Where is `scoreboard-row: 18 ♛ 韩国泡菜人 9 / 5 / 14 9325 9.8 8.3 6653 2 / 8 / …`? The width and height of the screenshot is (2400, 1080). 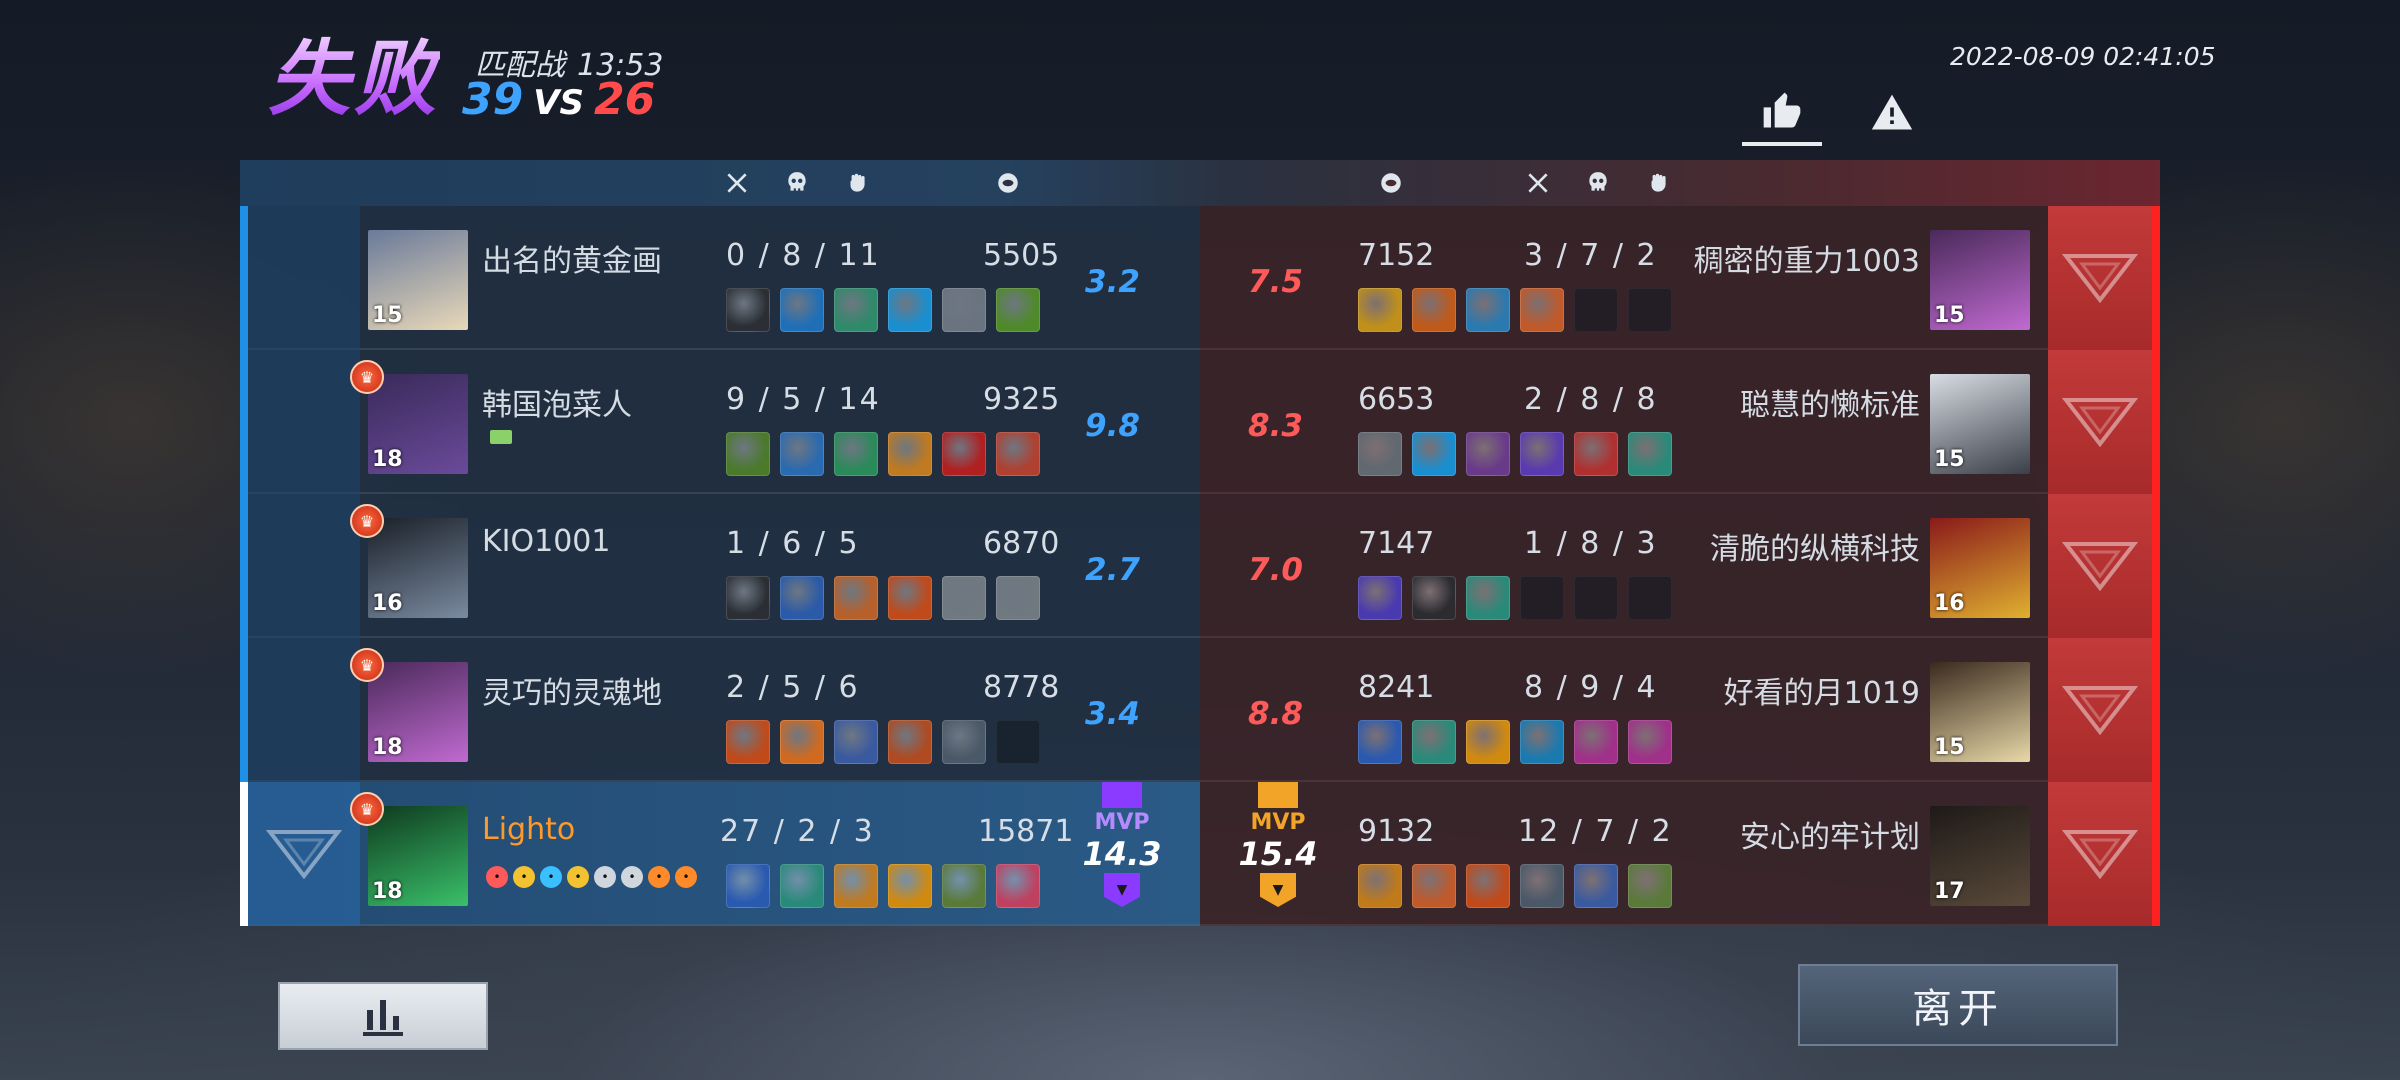
scoreboard-row: 18 ♛ 韩国泡菜人 9 / 5 / 14 9325 9.8 8.3 6653 2 / 8 / … is located at coordinates (1200, 422).